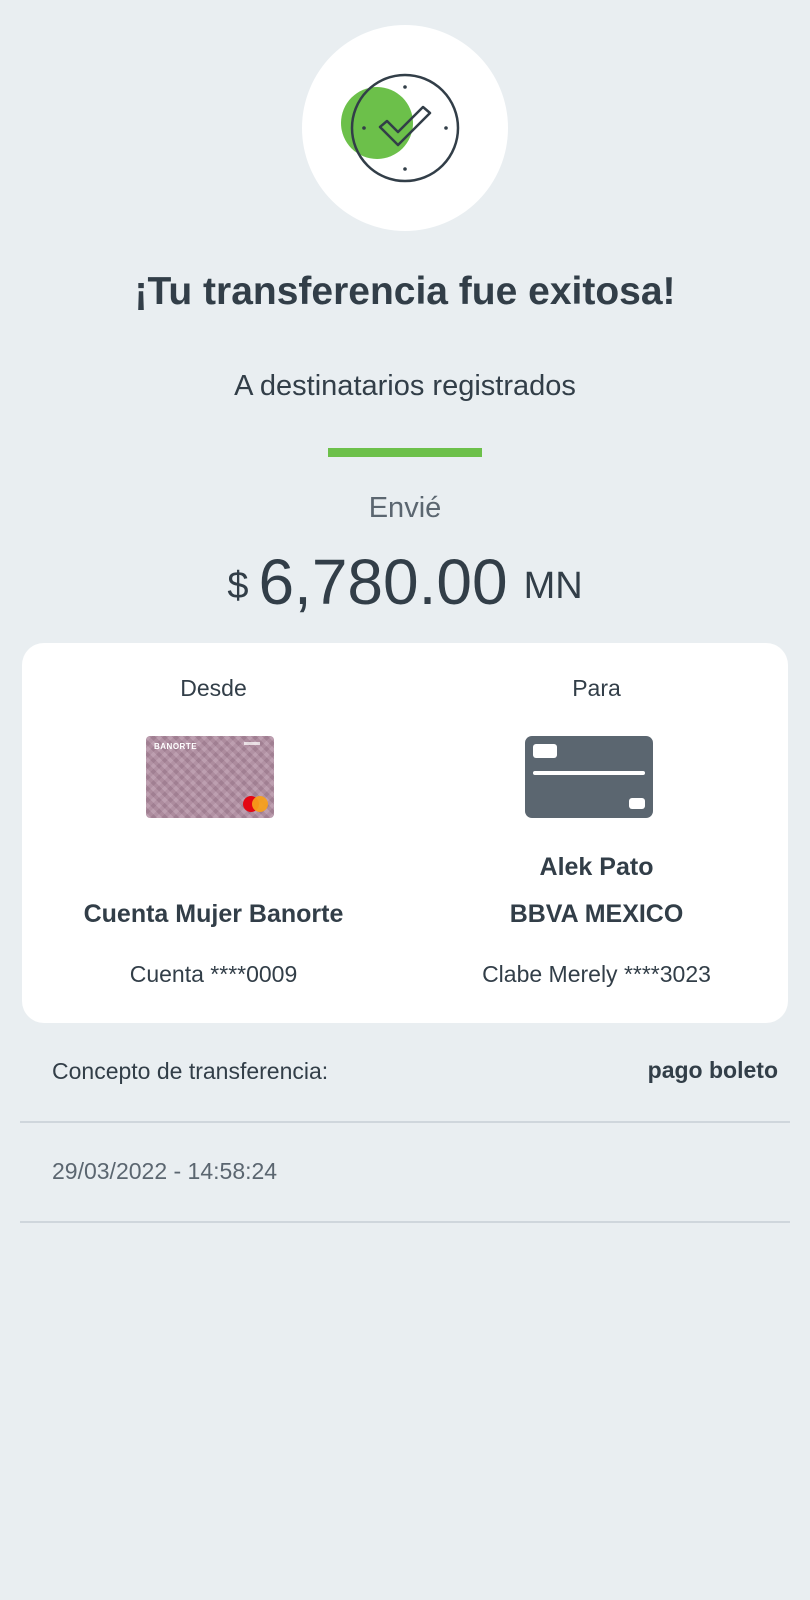 This screenshot has width=810, height=1600. I want to click on datetime-row: 29/03/2022 - 14:58:24, so click(405, 1173).